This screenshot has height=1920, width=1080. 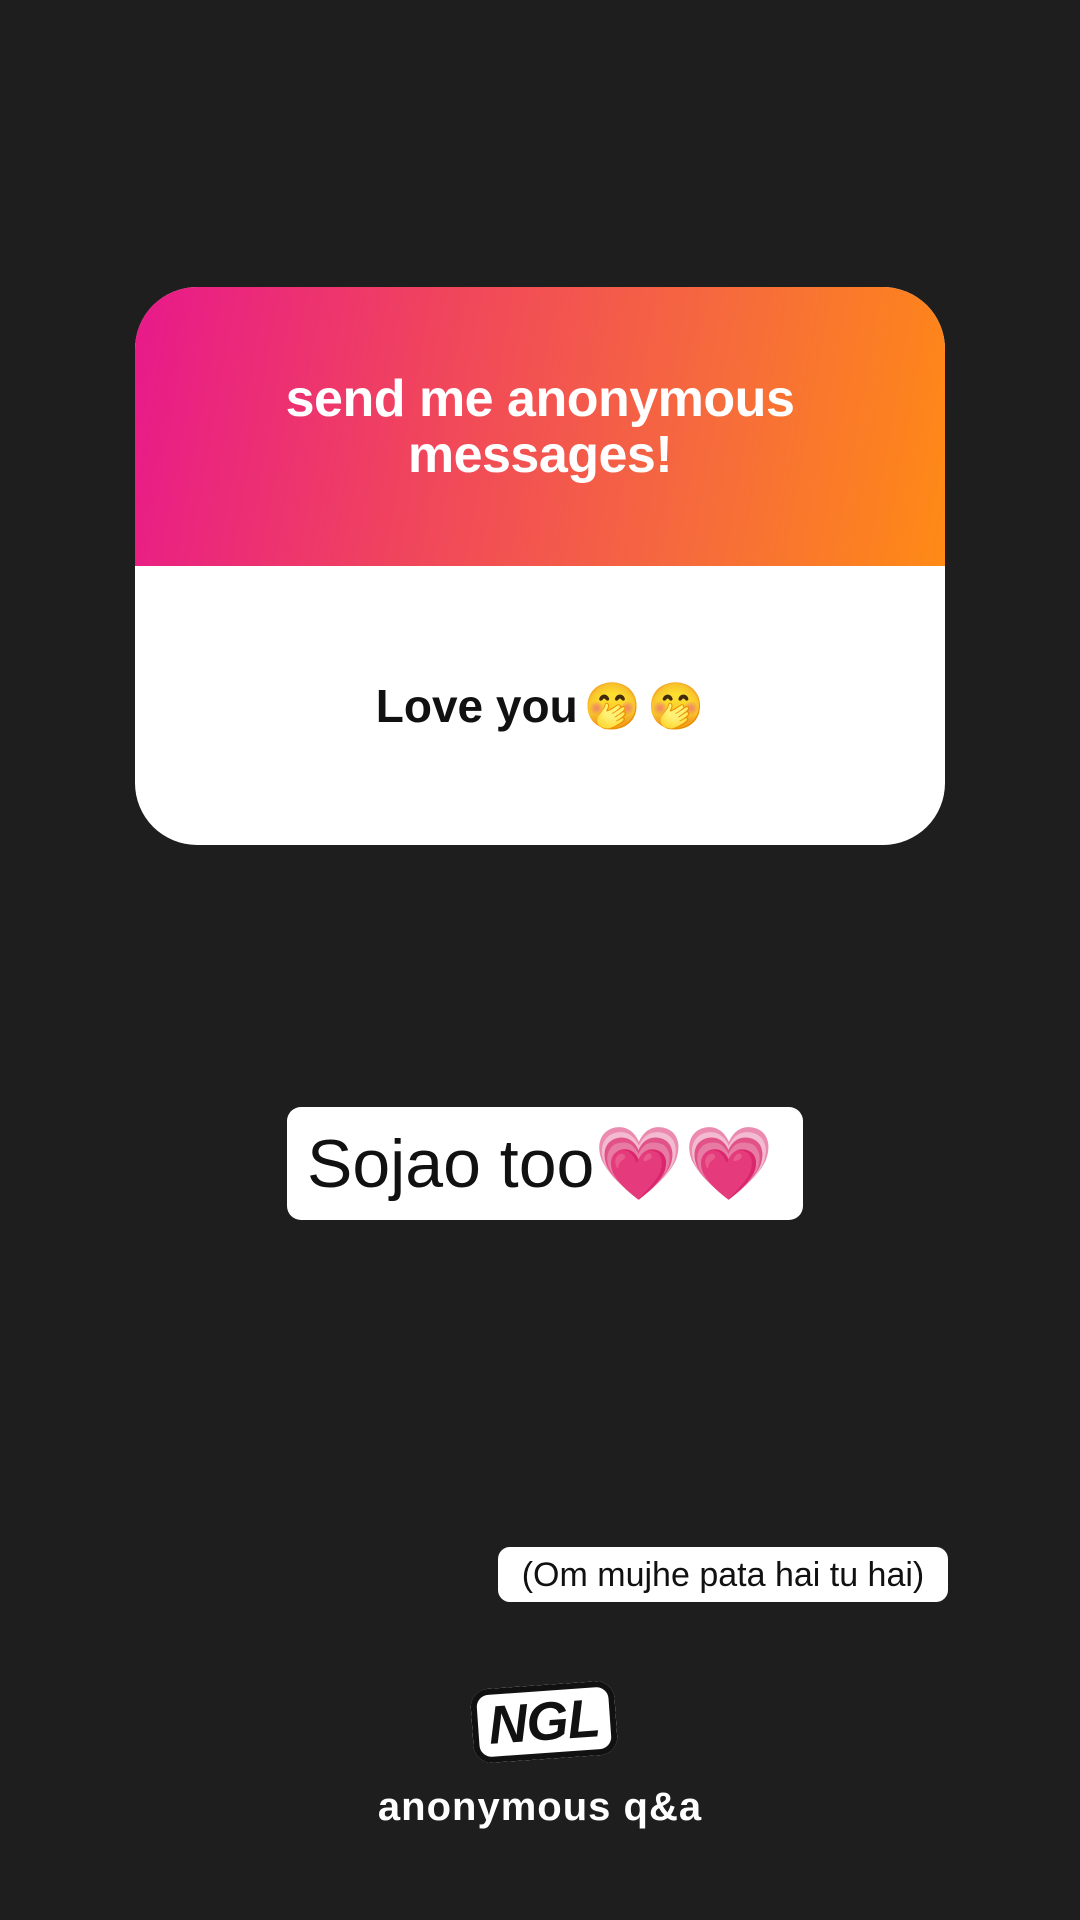 I want to click on logo-text: NGL, so click(x=544, y=1722).